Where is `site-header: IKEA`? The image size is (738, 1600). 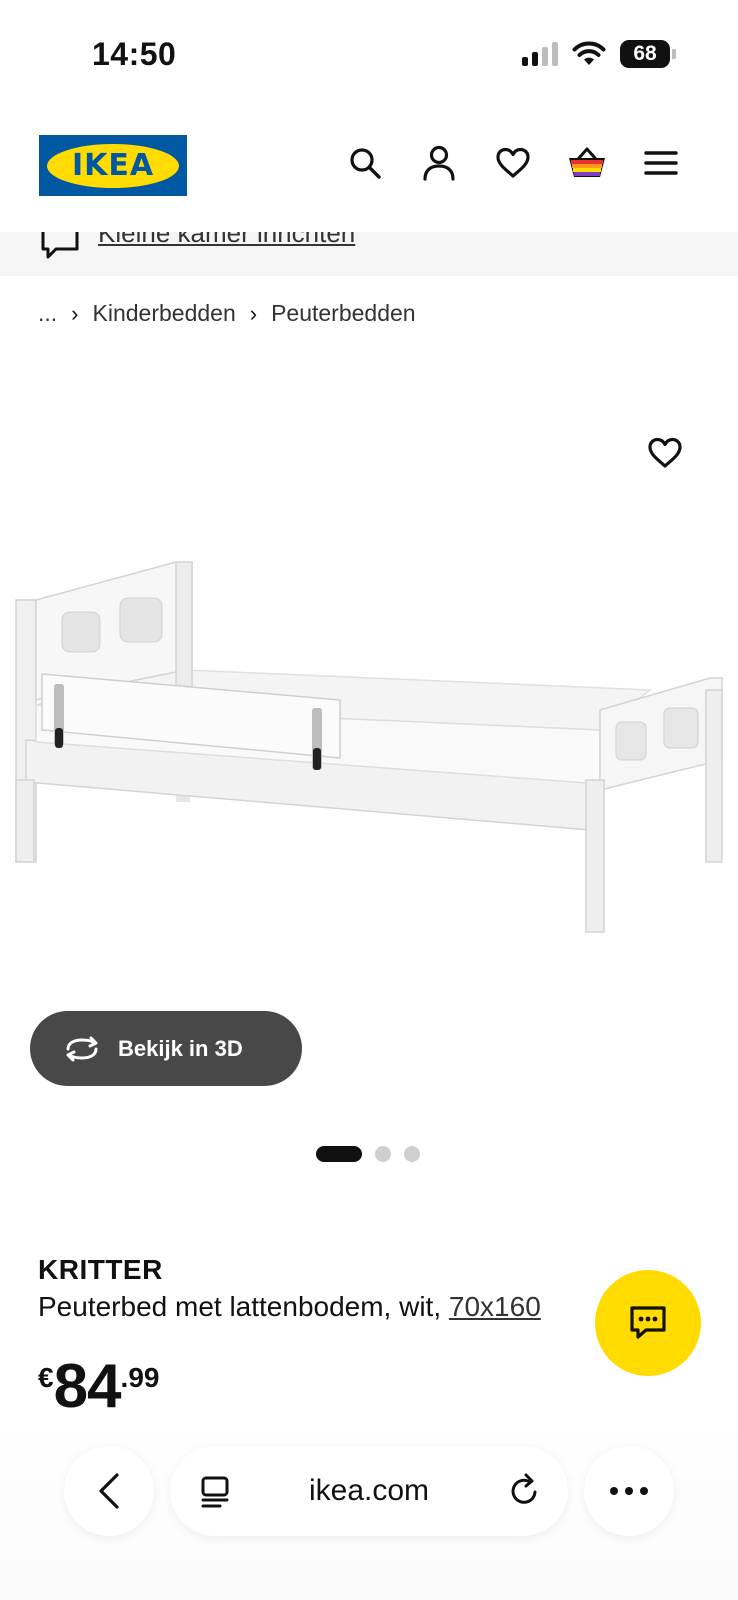
site-header: IKEA is located at coordinates (369, 174).